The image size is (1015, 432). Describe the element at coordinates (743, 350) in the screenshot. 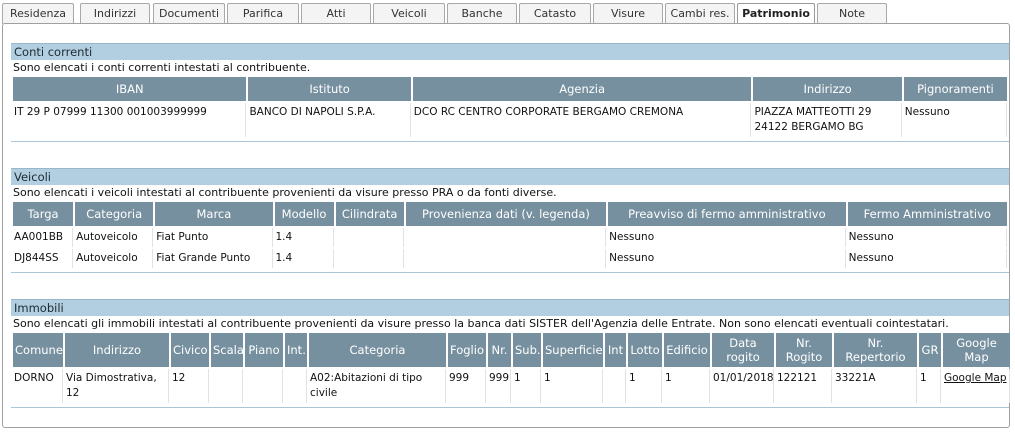

I see `col-header-data-rogito: Data rogito` at that location.